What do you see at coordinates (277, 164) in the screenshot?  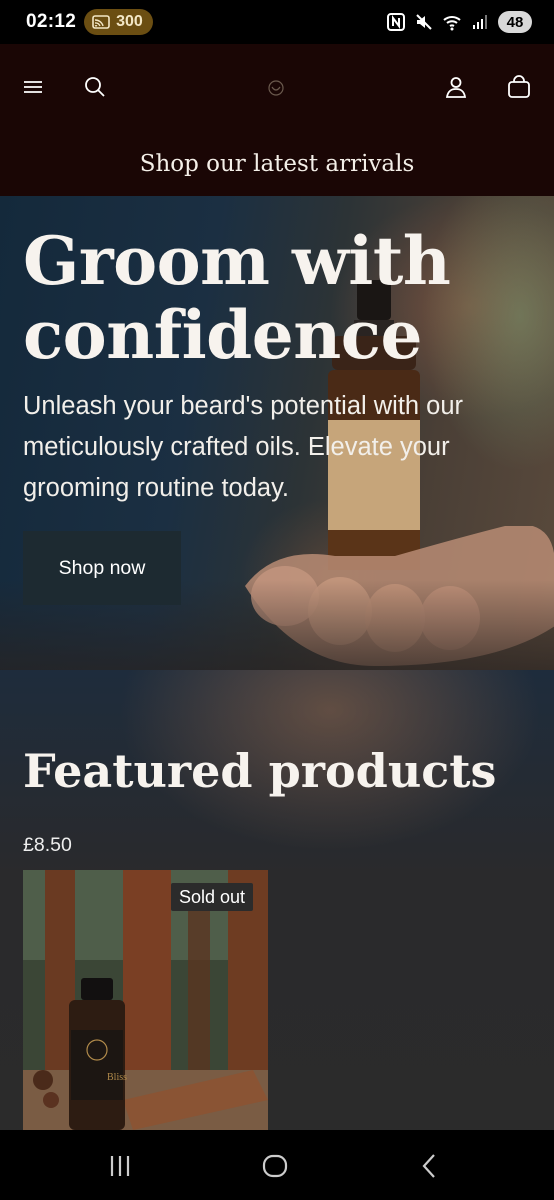 I see `announcement-bar: Shop our latest arrivals` at bounding box center [277, 164].